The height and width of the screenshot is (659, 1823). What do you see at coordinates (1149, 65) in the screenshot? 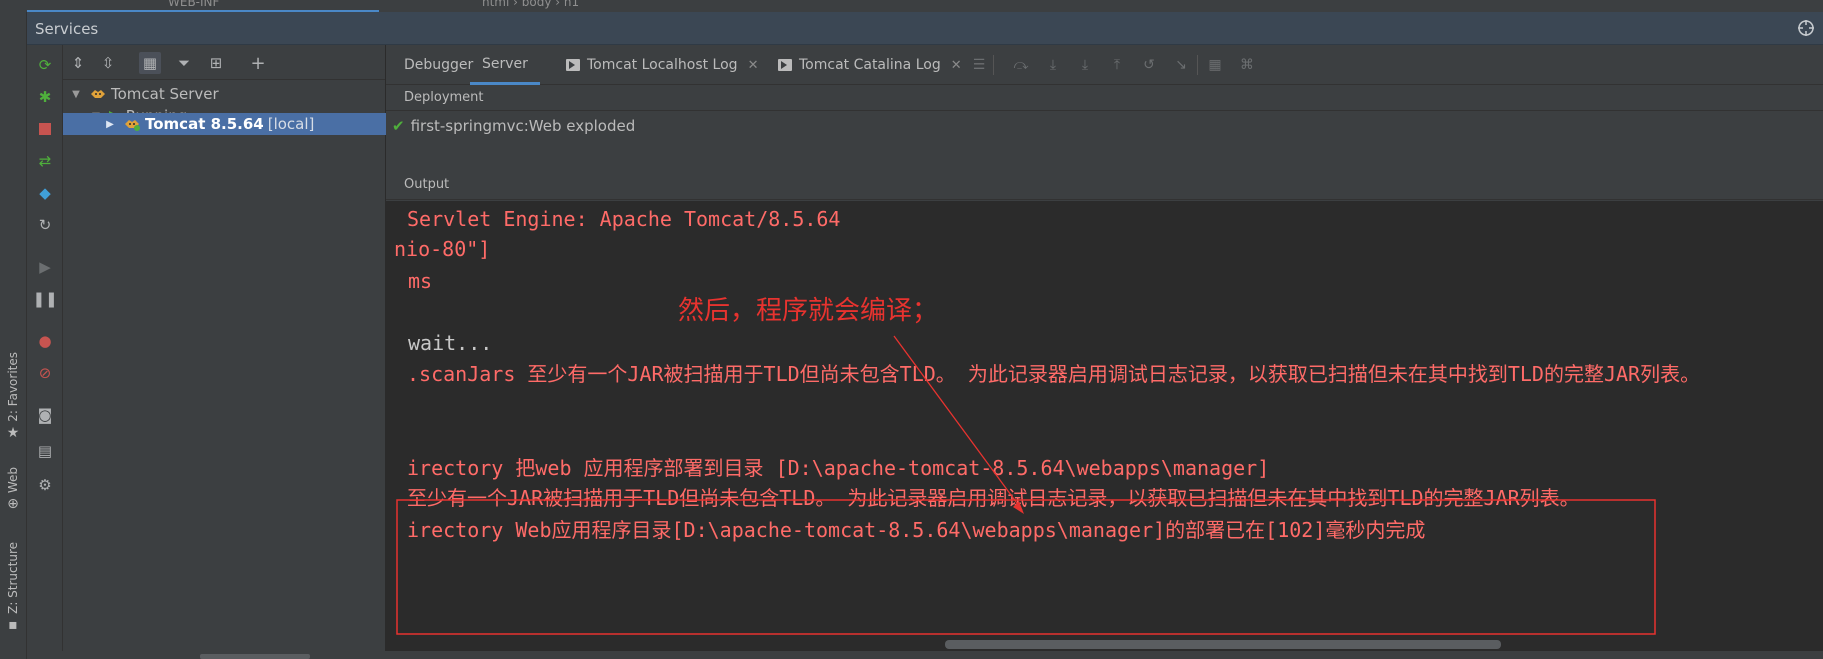
I see `drop-frame-icon: ↺` at bounding box center [1149, 65].